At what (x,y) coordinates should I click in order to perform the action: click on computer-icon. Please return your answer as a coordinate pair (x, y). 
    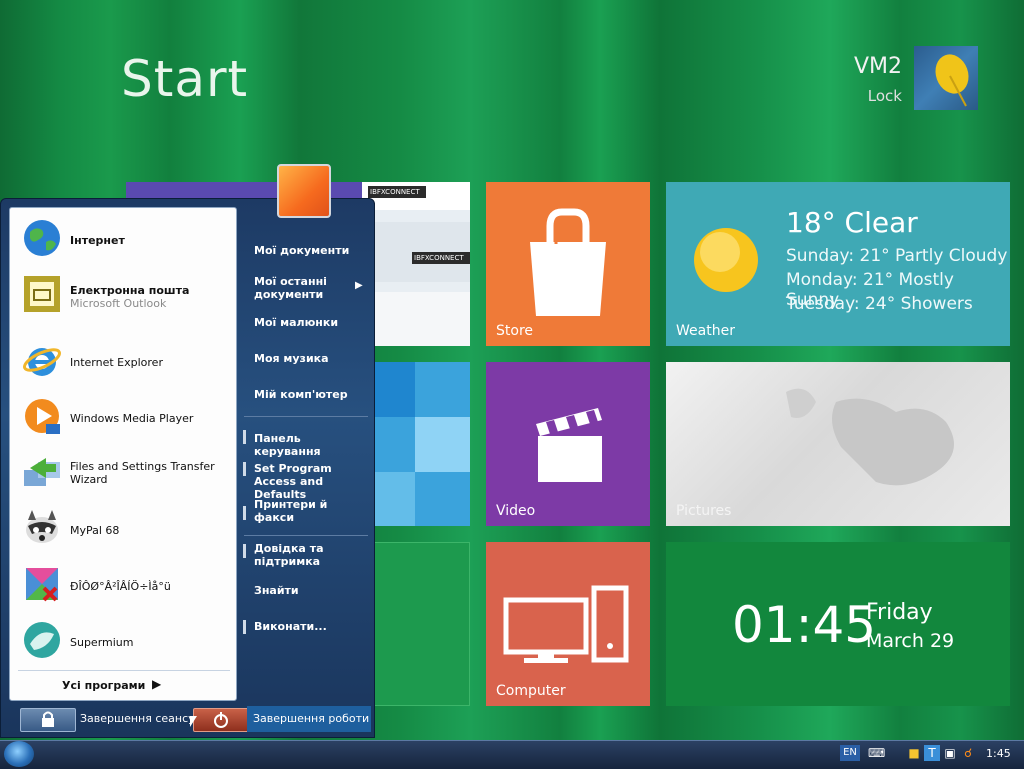
    Looking at the image, I should click on (566, 624).